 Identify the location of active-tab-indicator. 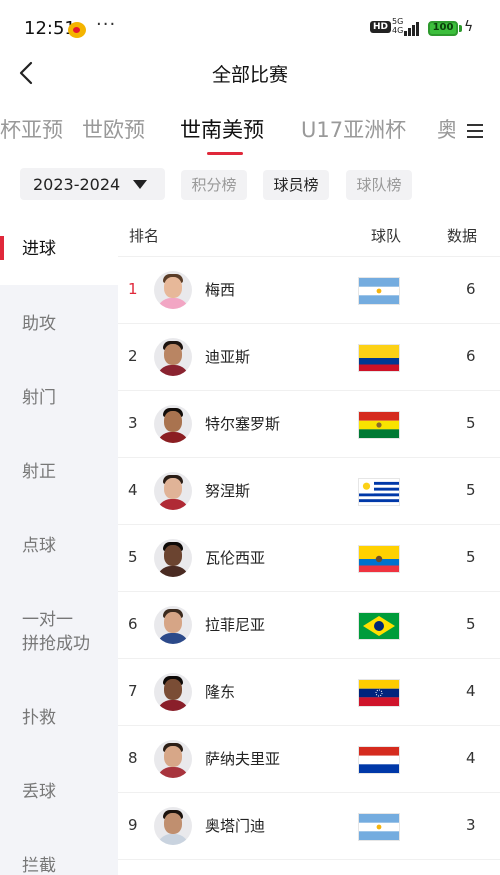
(225, 153).